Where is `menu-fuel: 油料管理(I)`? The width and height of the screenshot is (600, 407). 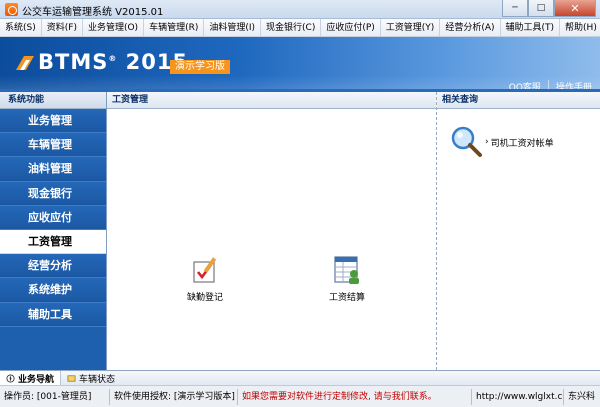
menu-fuel: 油料管理(I) is located at coordinates (233, 27).